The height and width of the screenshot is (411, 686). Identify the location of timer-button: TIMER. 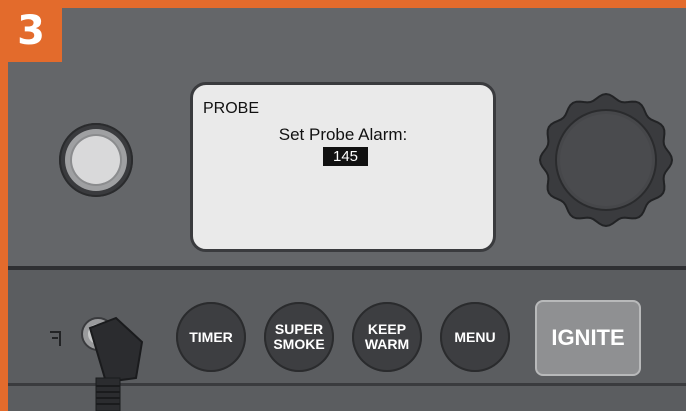
(211, 337).